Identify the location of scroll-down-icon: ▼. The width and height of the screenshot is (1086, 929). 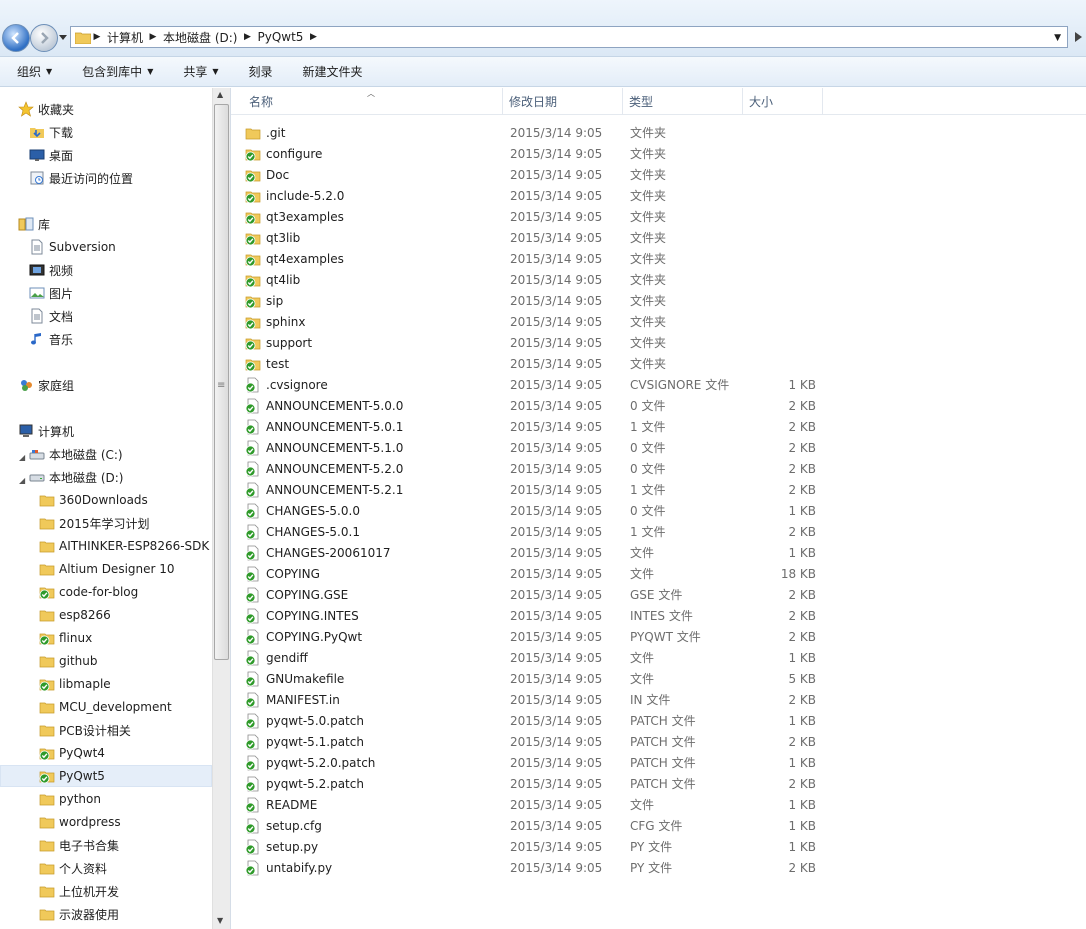
(220, 920).